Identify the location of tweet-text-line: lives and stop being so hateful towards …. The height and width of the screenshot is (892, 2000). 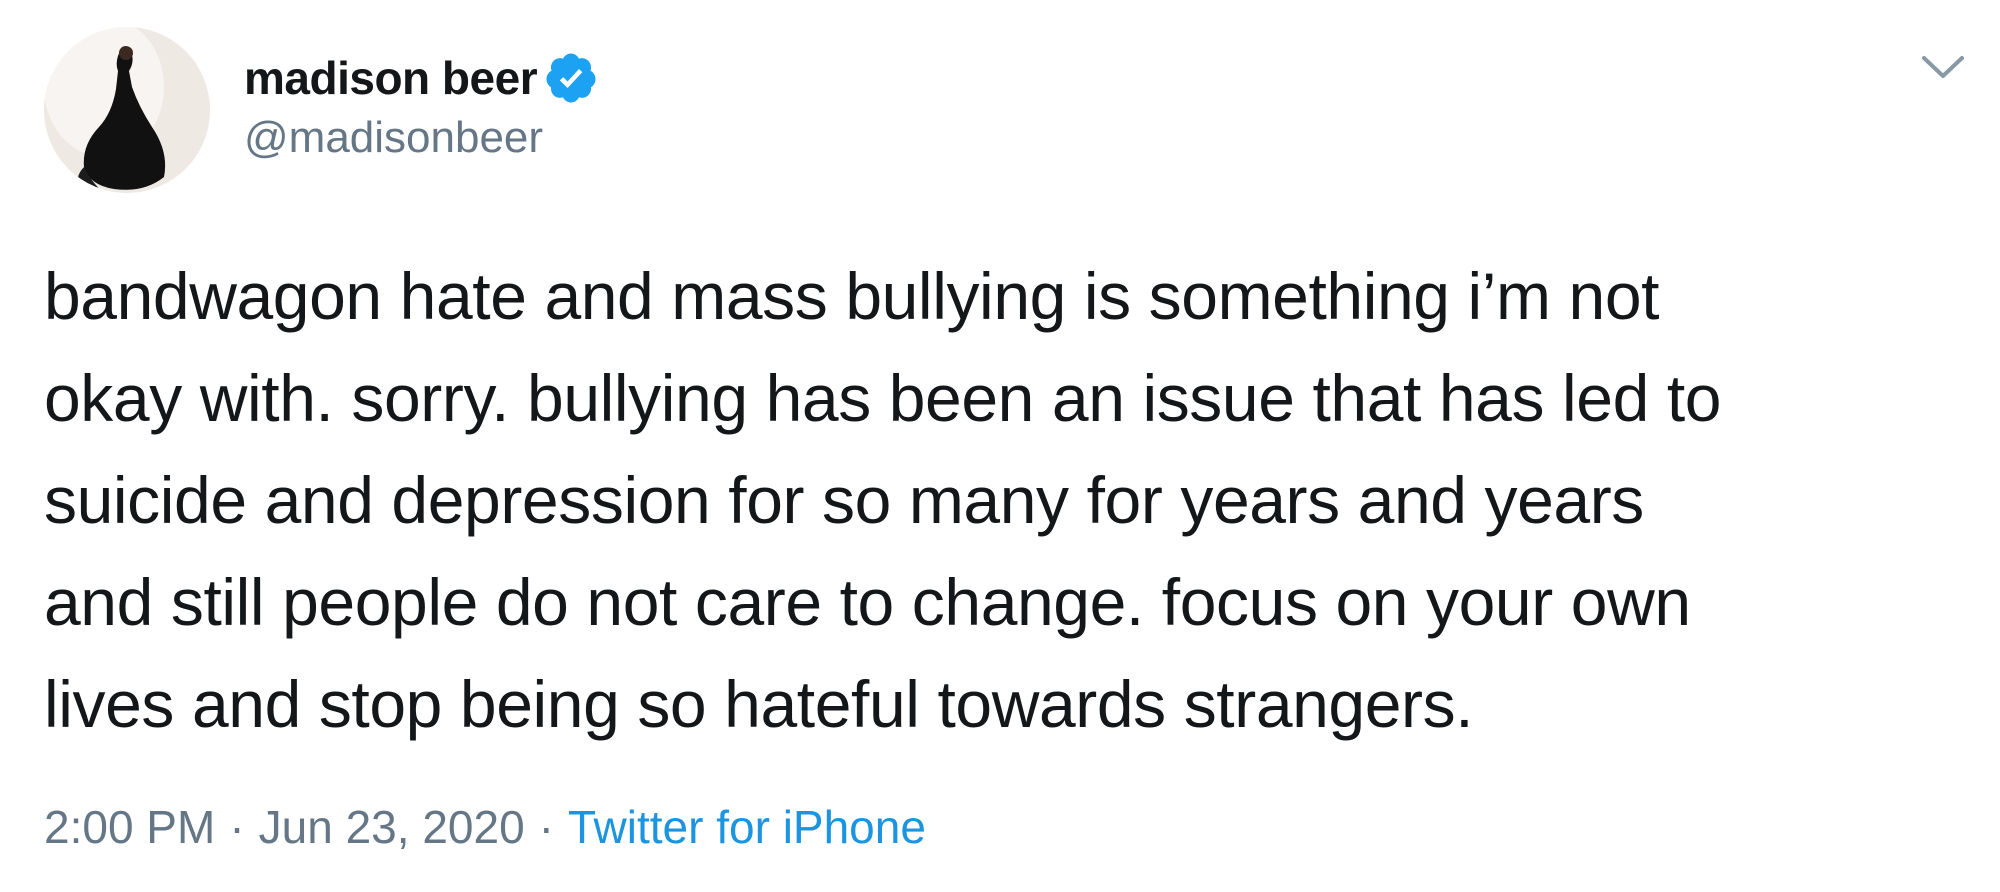
(759, 704).